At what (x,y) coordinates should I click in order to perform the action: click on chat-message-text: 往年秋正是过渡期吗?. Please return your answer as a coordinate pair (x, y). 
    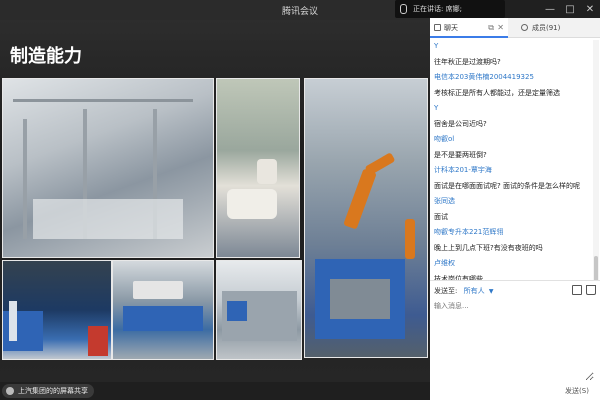
    Looking at the image, I should click on (467, 61).